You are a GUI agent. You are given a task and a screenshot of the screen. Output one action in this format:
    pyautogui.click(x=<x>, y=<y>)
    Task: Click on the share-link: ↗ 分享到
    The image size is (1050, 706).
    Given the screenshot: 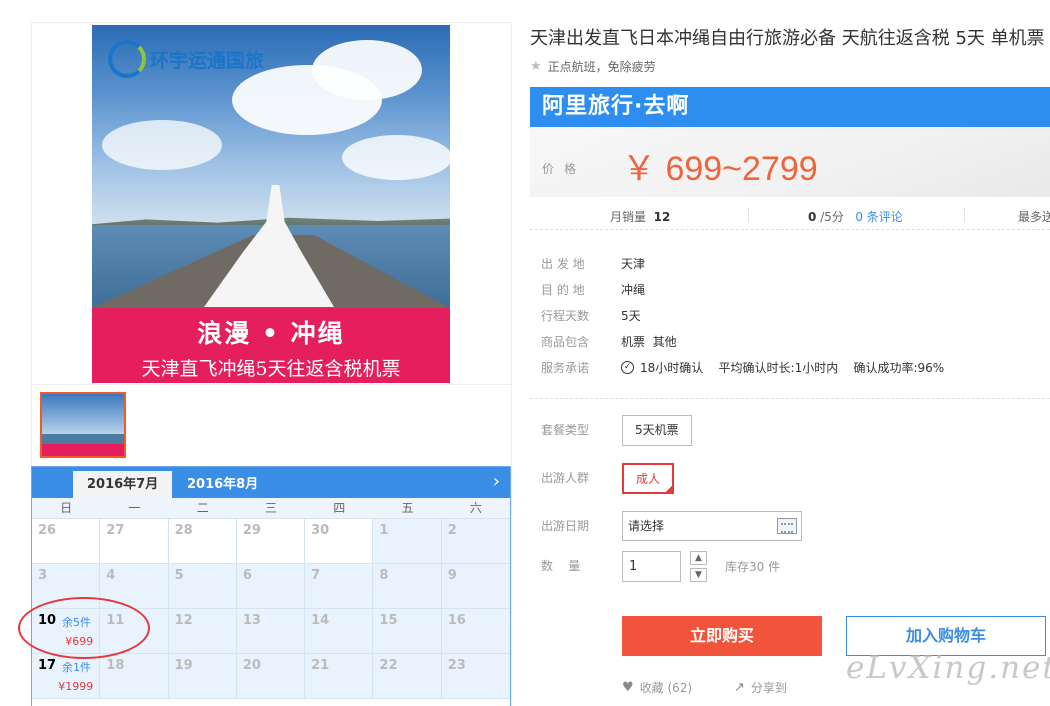 What is the action you would take?
    pyautogui.click(x=760, y=687)
    